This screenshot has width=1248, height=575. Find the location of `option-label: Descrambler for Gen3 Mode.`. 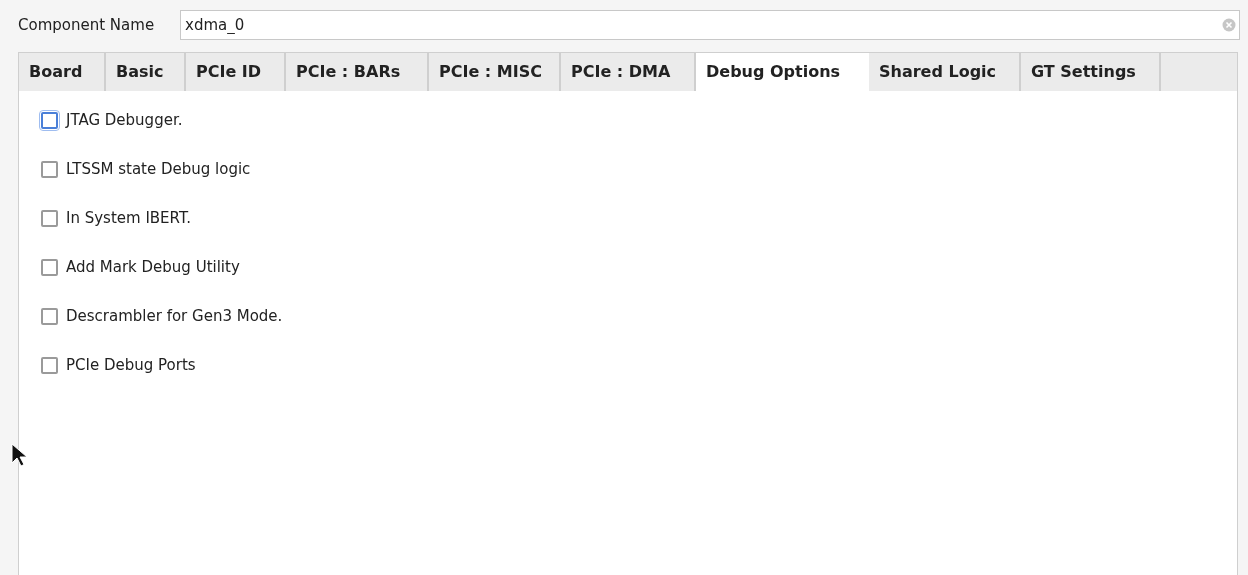

option-label: Descrambler for Gen3 Mode. is located at coordinates (174, 316).